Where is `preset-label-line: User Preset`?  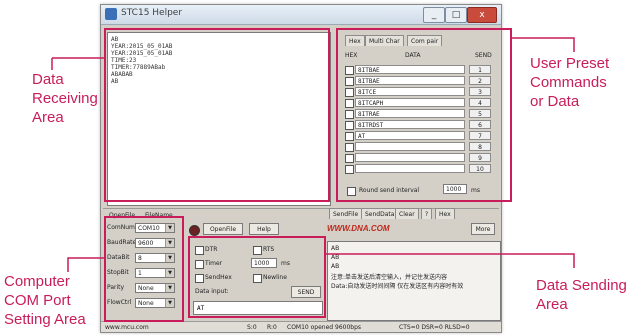
preset-label-line: User Preset is located at coordinates (570, 63).